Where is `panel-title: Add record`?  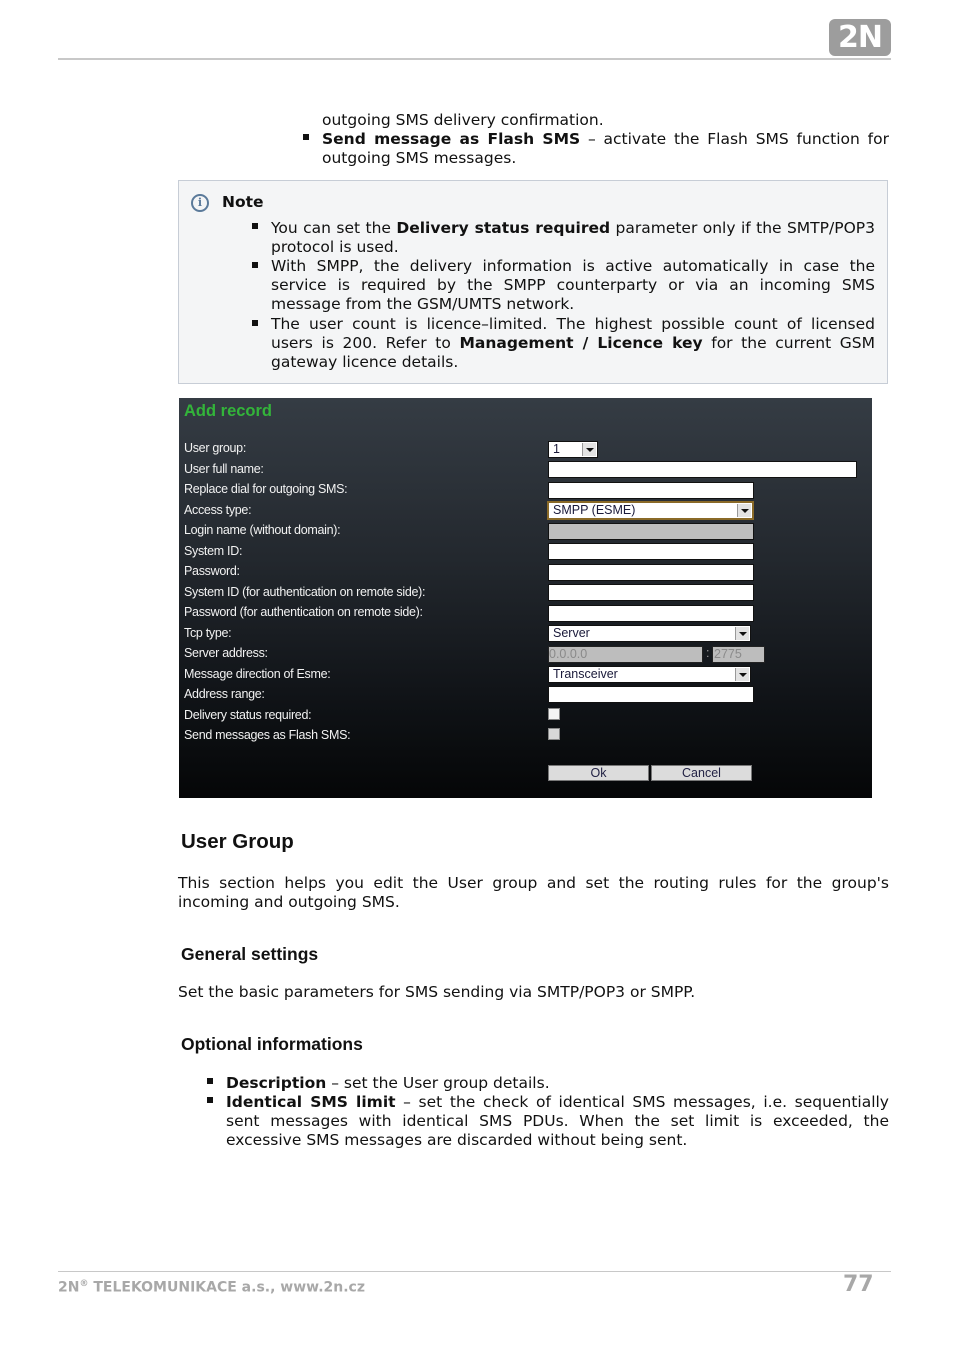
panel-title: Add record is located at coordinates (228, 411).